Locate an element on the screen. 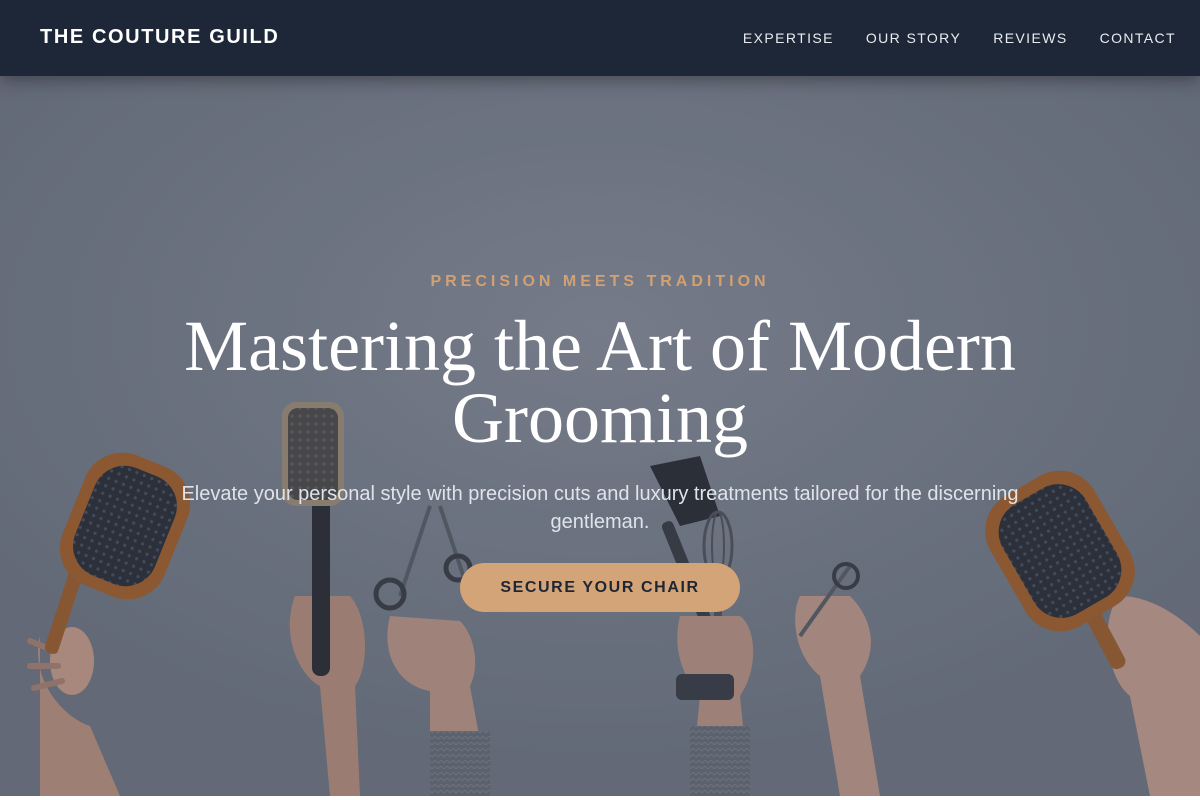 The height and width of the screenshot is (800, 1200). hero-headline: Mastering the Art of Modern Grooming is located at coordinates (600, 382).